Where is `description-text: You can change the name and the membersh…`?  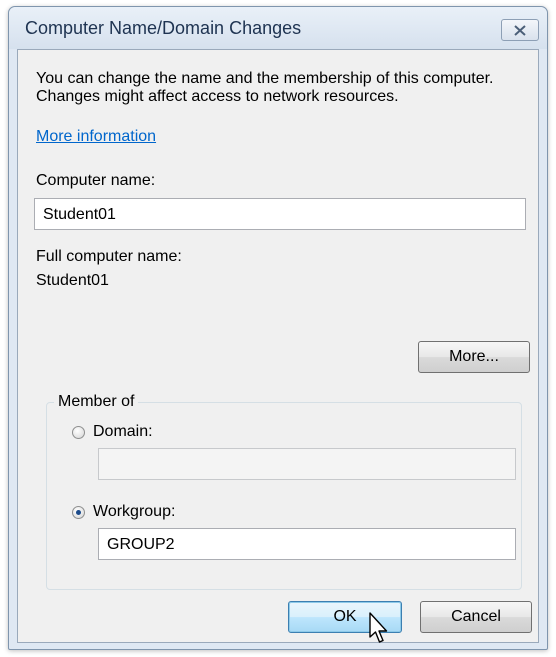
description-text: You can change the name and the membersh… is located at coordinates (265, 87).